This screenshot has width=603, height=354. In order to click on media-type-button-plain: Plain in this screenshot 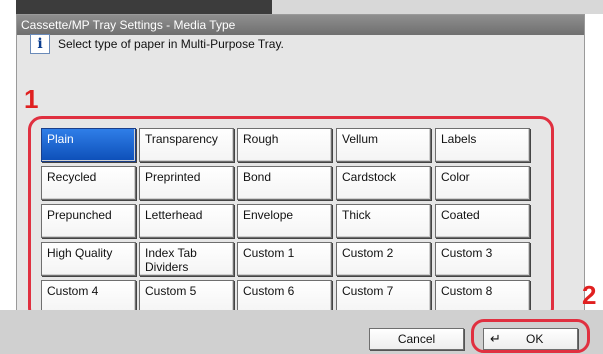, I will do `click(88, 145)`.